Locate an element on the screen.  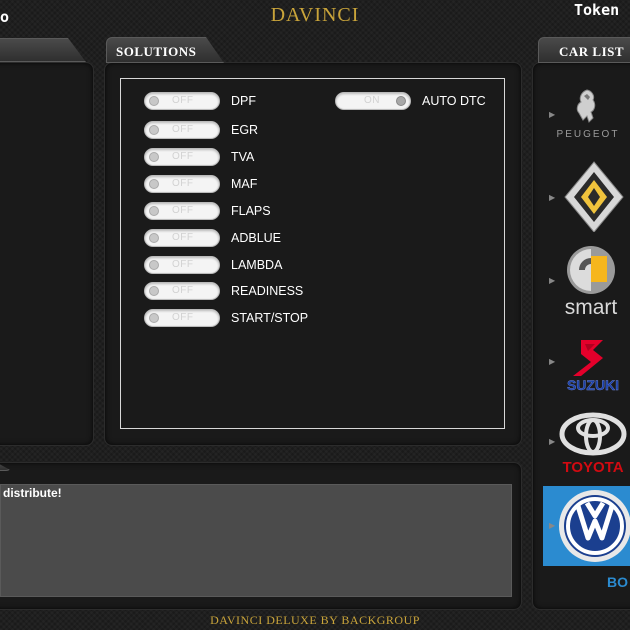
solution-label: MAF is located at coordinates (244, 184).